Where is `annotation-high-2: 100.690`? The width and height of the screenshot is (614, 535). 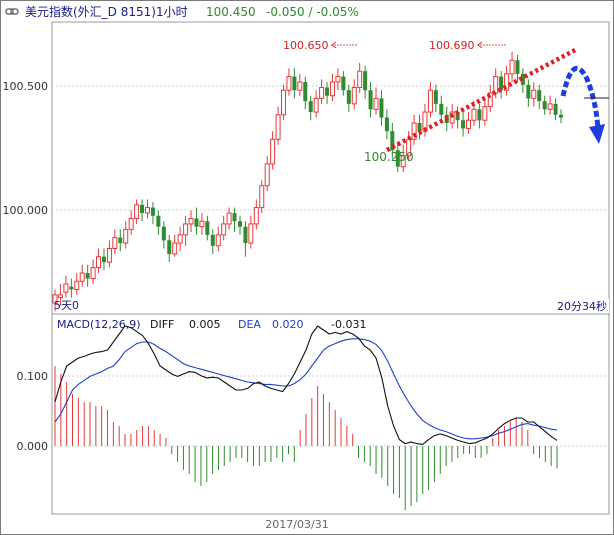
annotation-high-2: 100.690 is located at coordinates (452, 45).